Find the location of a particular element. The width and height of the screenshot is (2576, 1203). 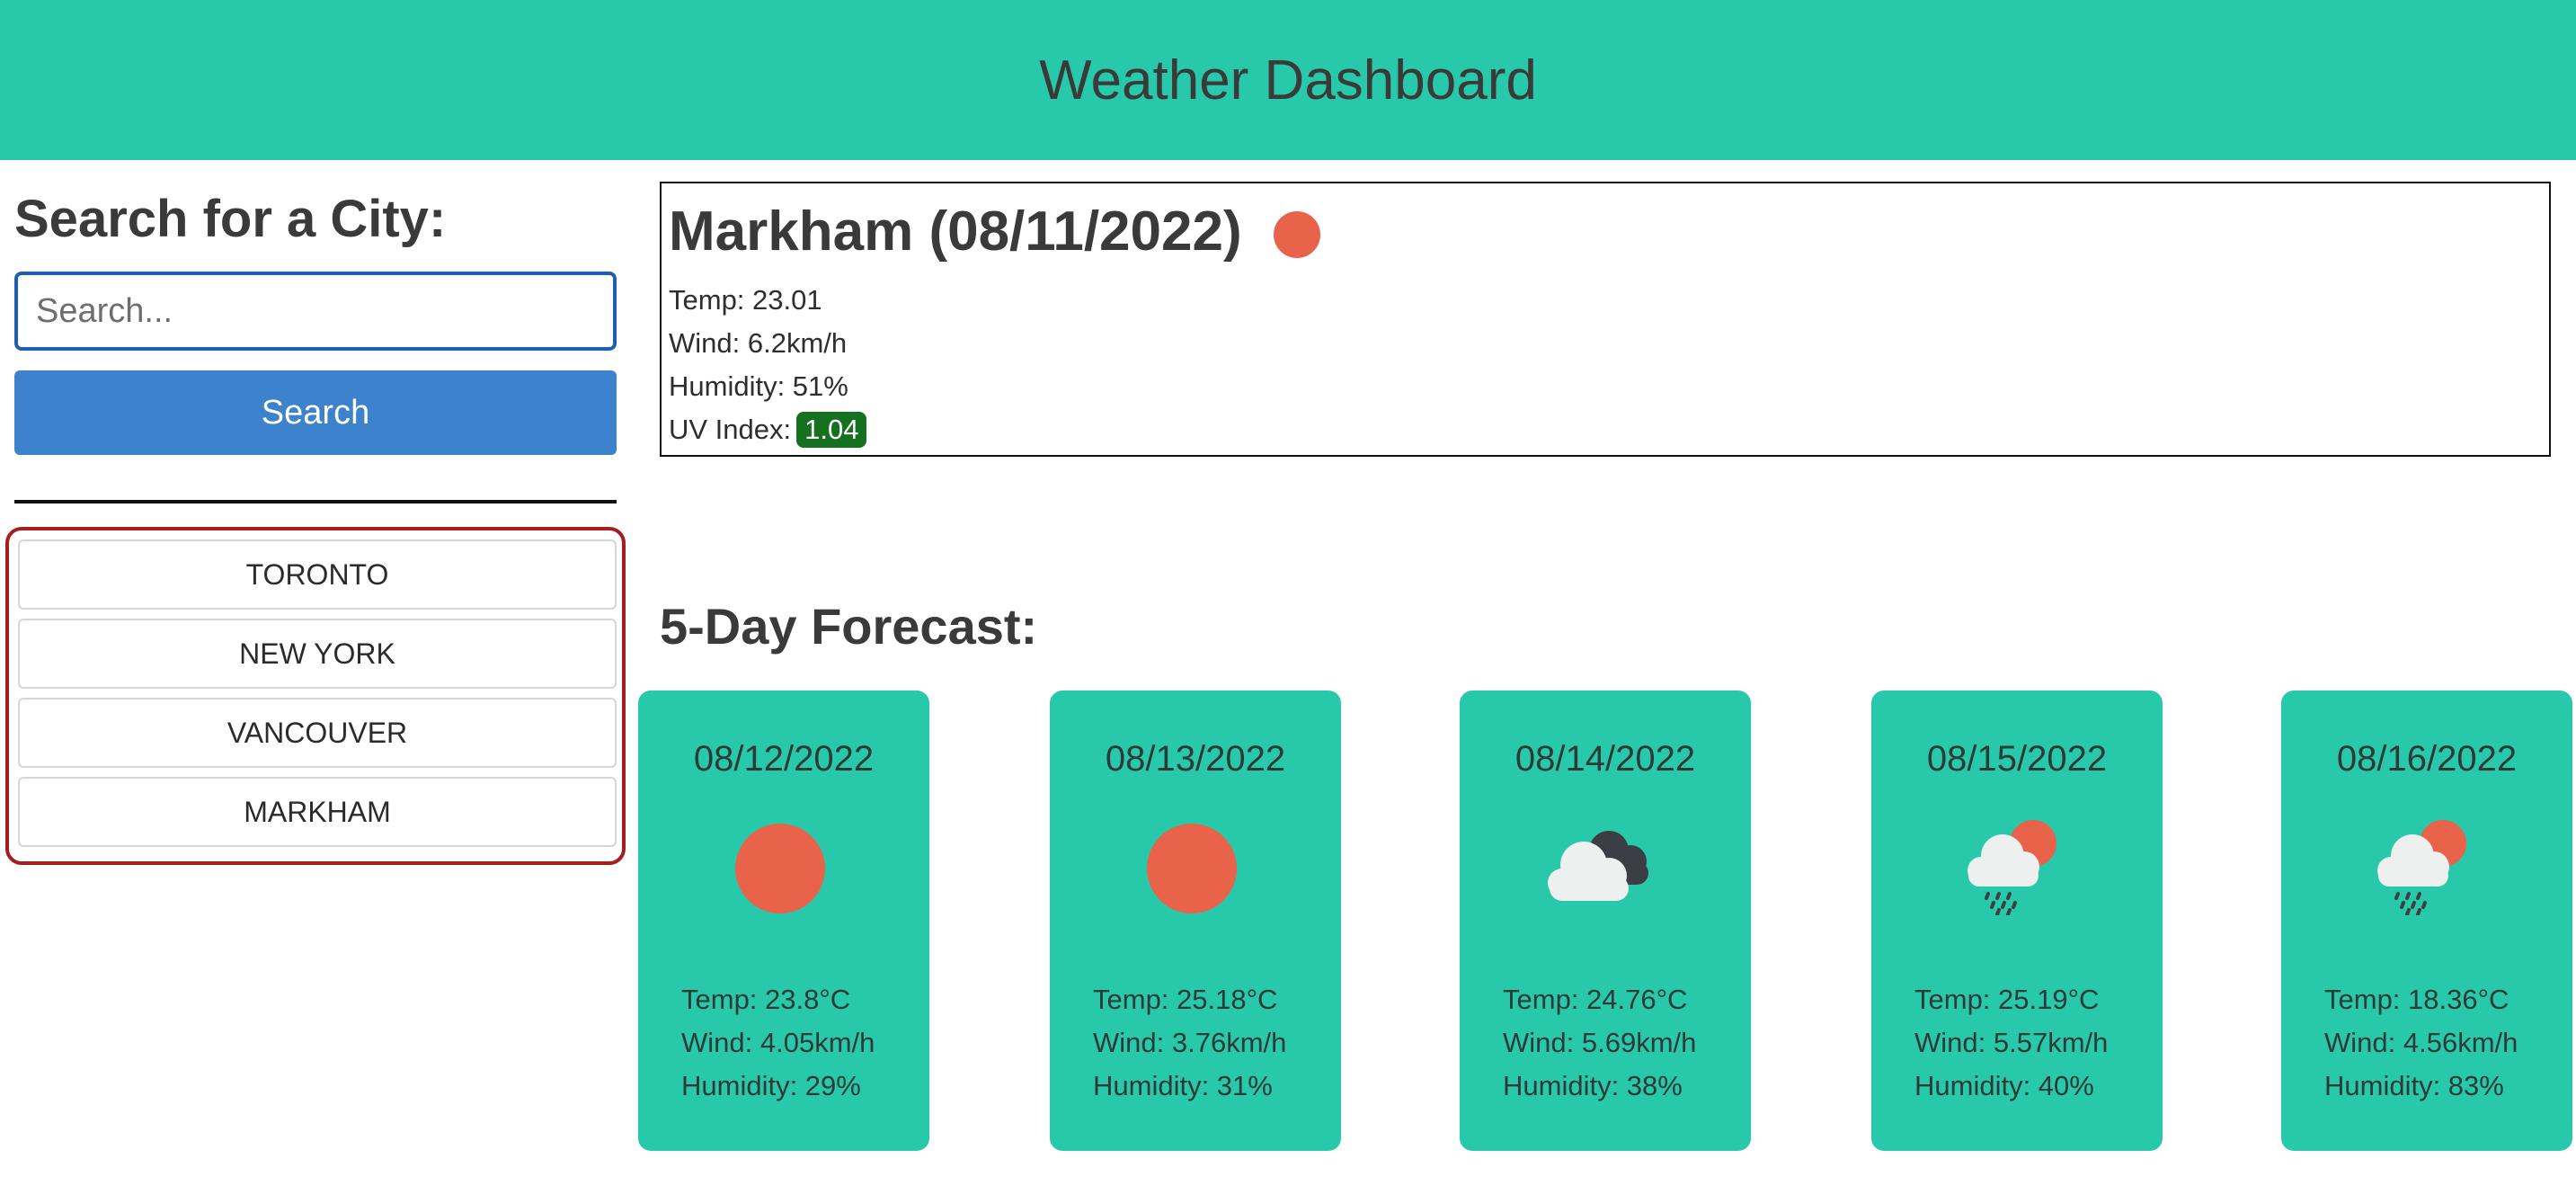

forecast-wind: Wind: 5.69km/h is located at coordinates (1600, 1042).